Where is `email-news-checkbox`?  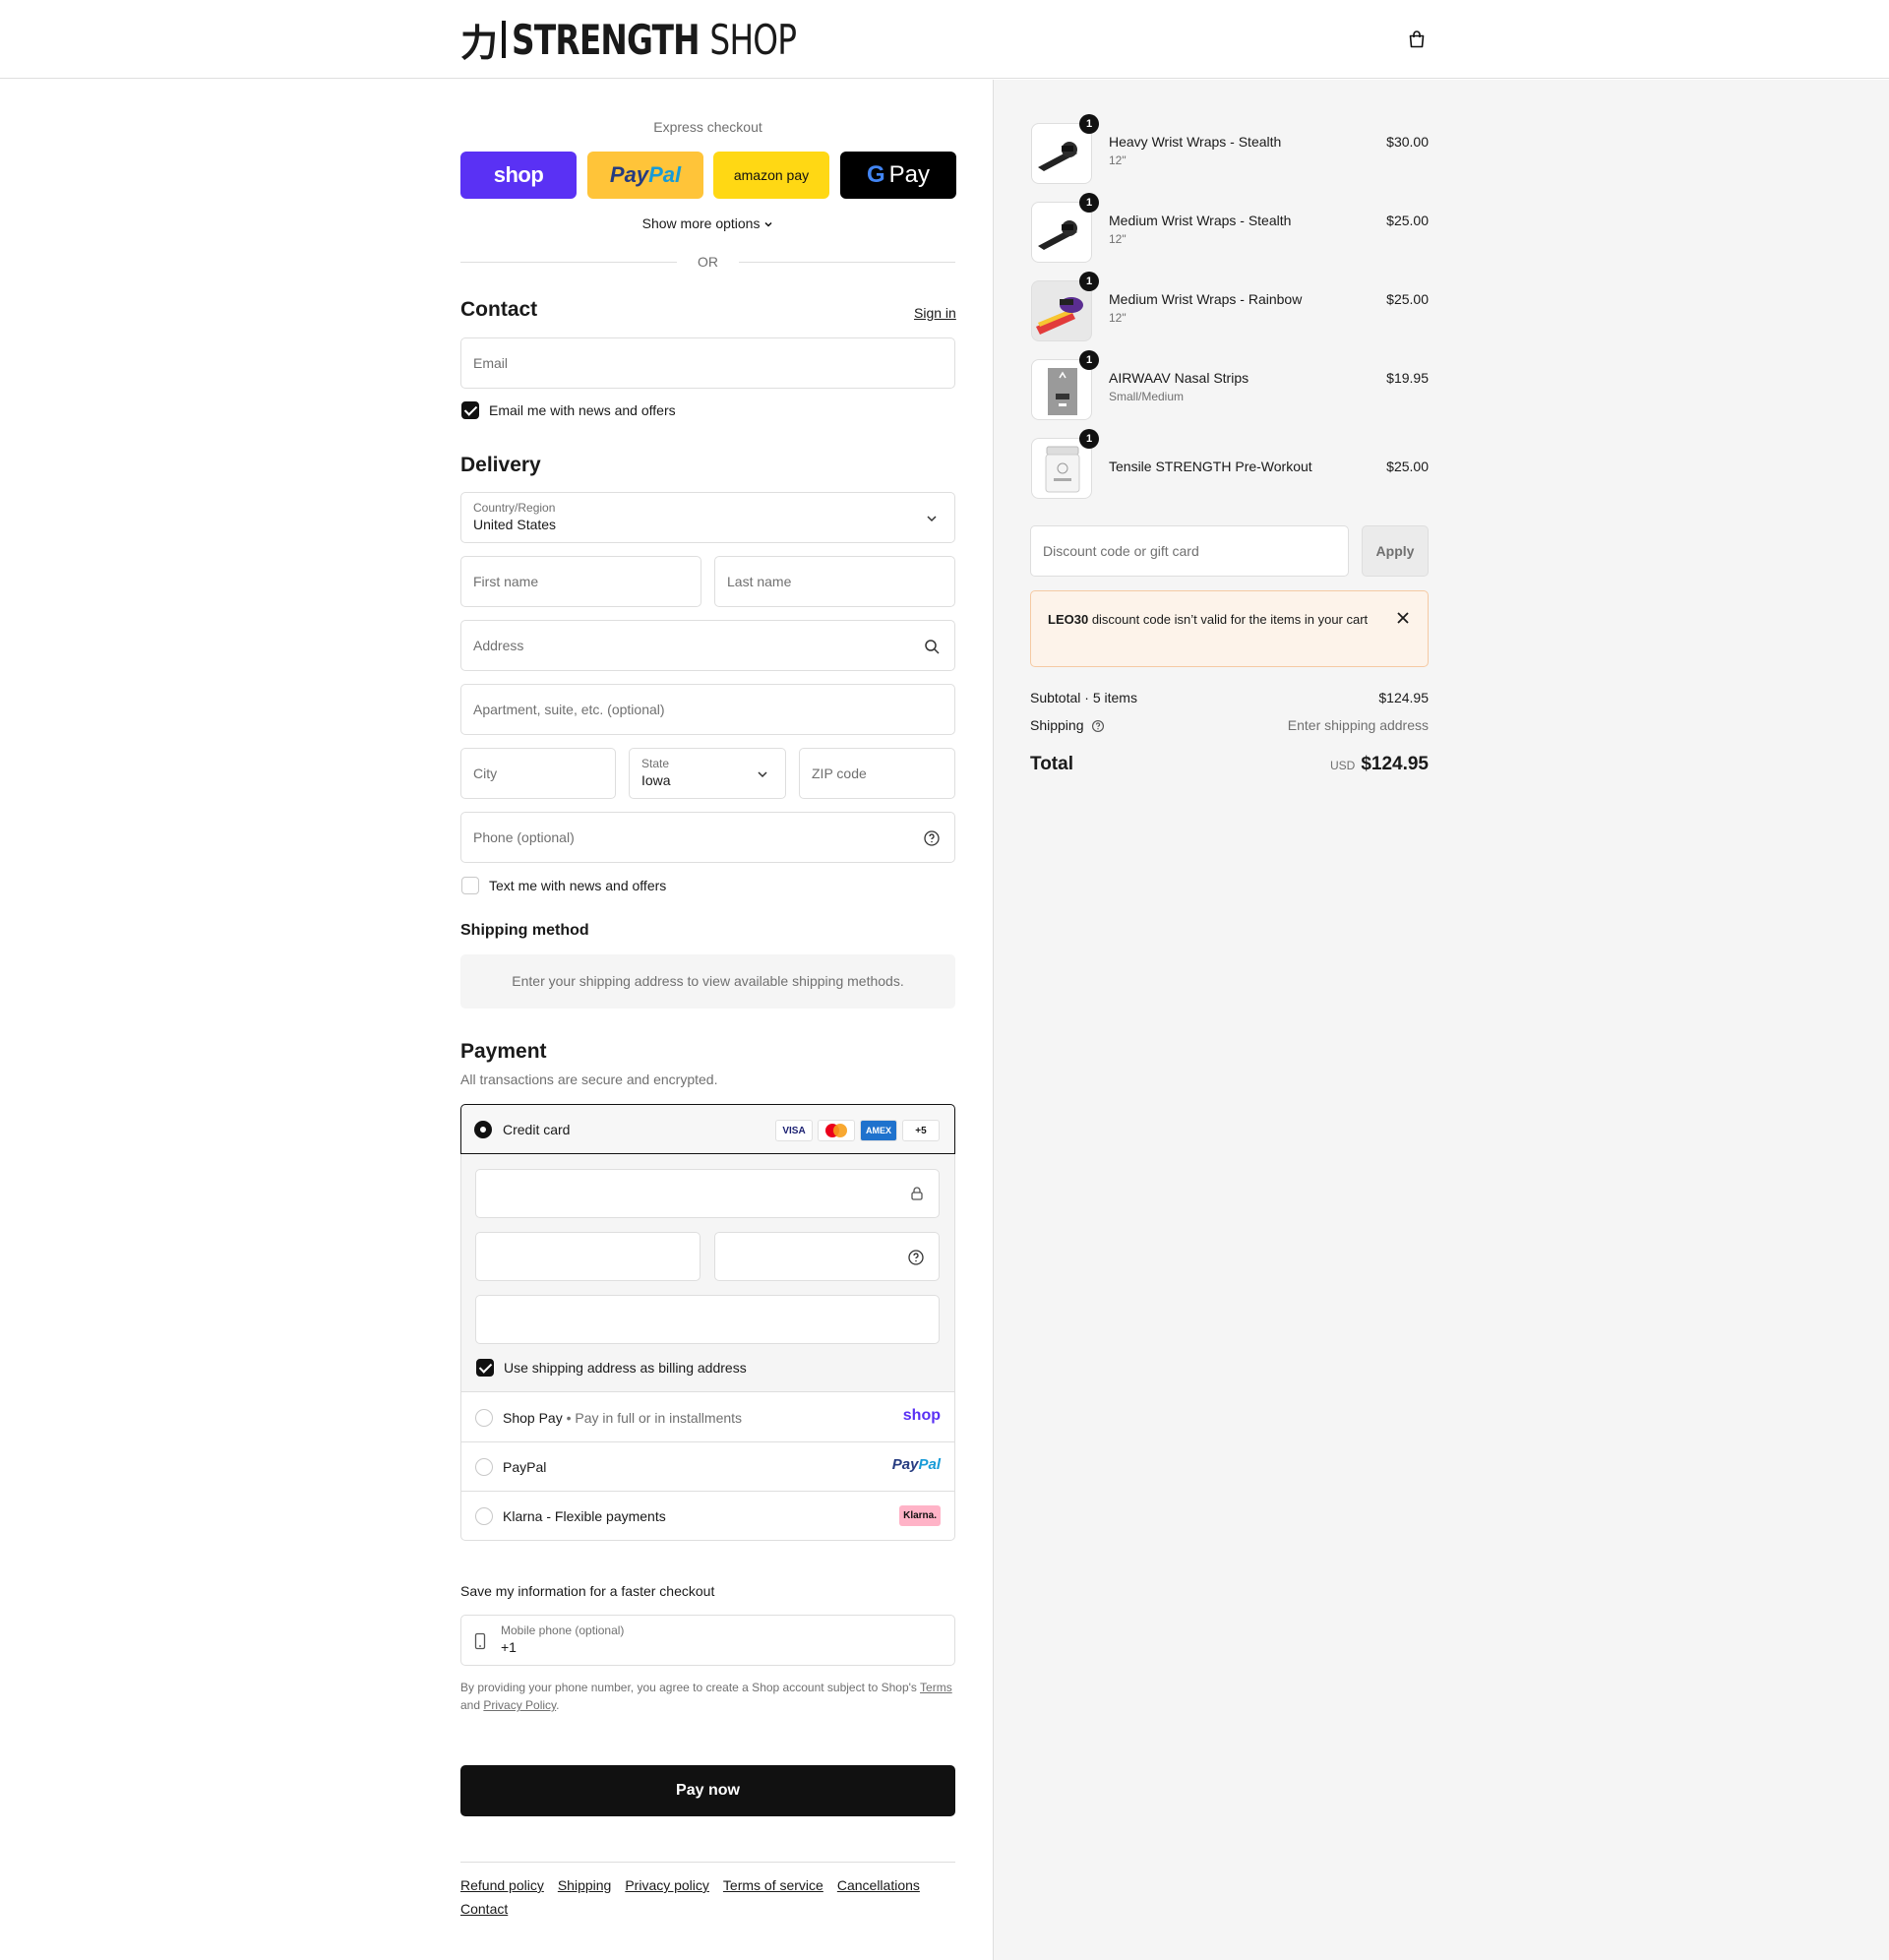 email-news-checkbox is located at coordinates (470, 410).